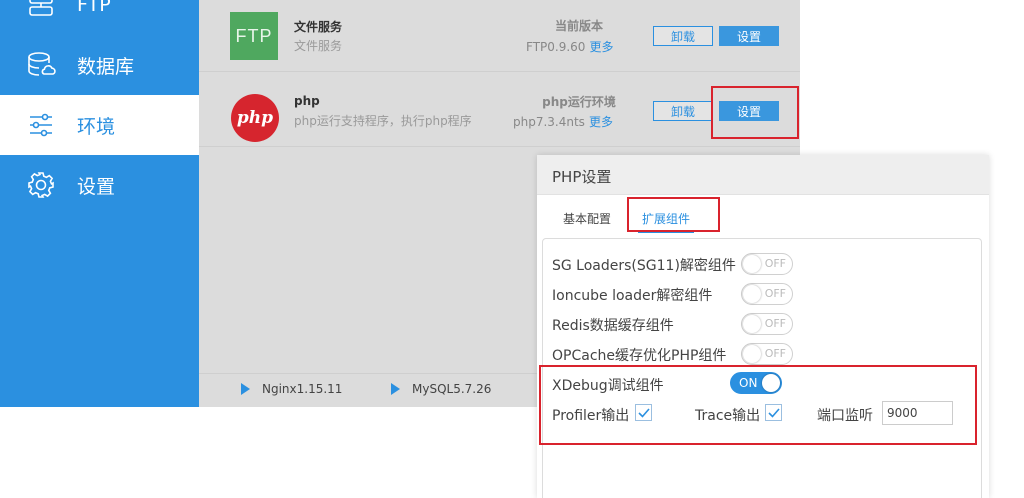 The image size is (1024, 498). I want to click on software-description: 文件服务, so click(318, 46).